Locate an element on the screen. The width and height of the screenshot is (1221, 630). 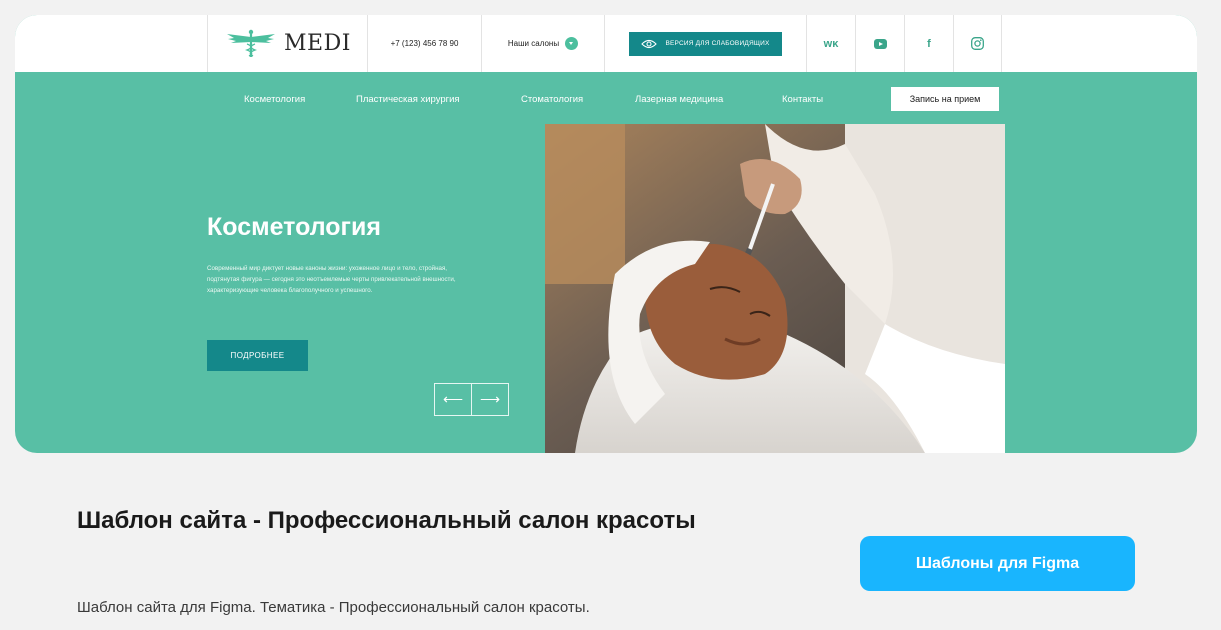
phone-number: +7 (123) 456 78 90 is located at coordinates (424, 43).